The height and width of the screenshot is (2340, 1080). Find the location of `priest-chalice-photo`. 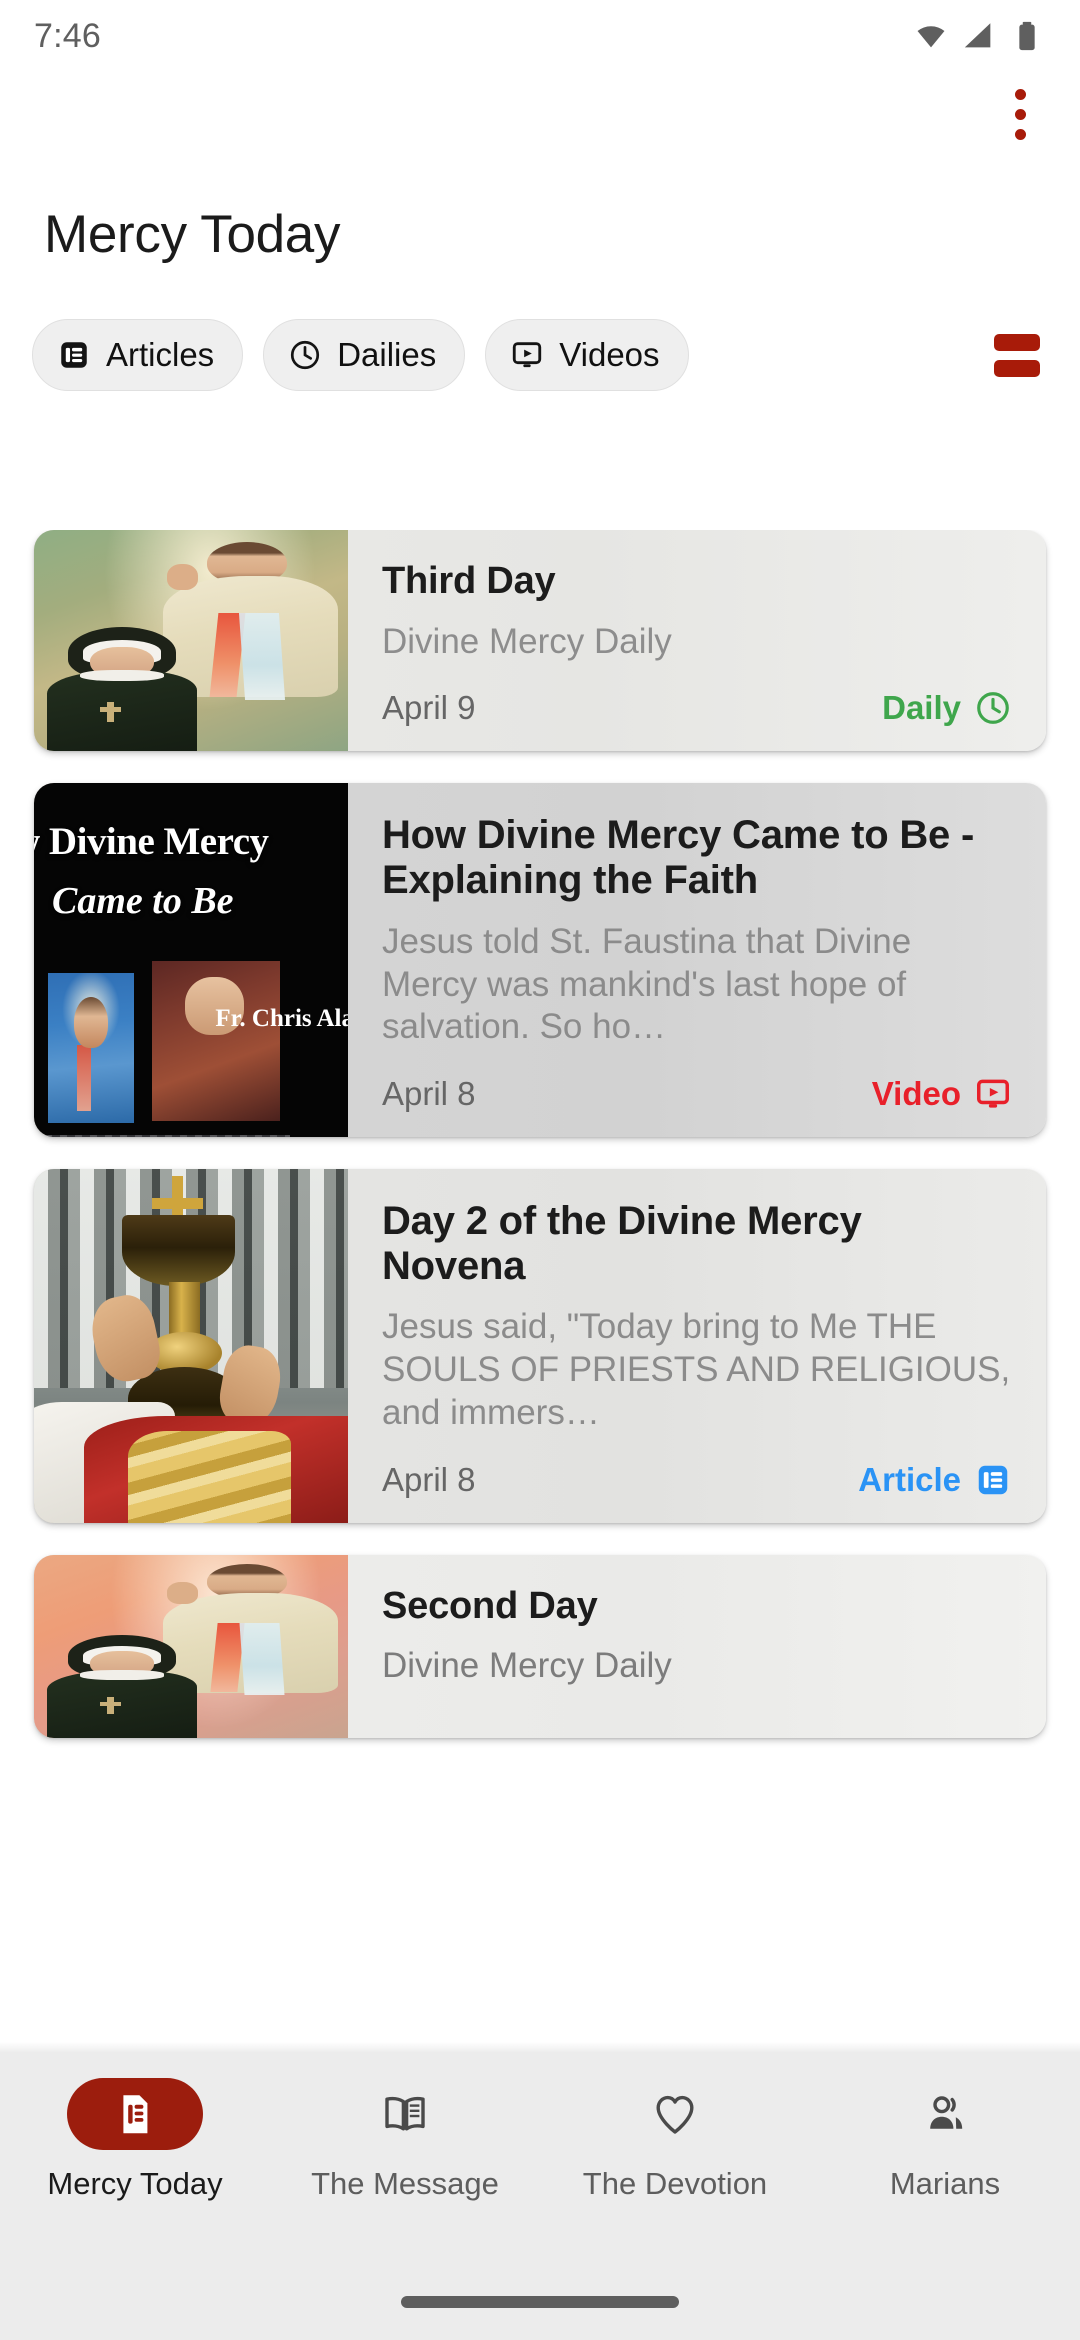

priest-chalice-photo is located at coordinates (191, 1345).